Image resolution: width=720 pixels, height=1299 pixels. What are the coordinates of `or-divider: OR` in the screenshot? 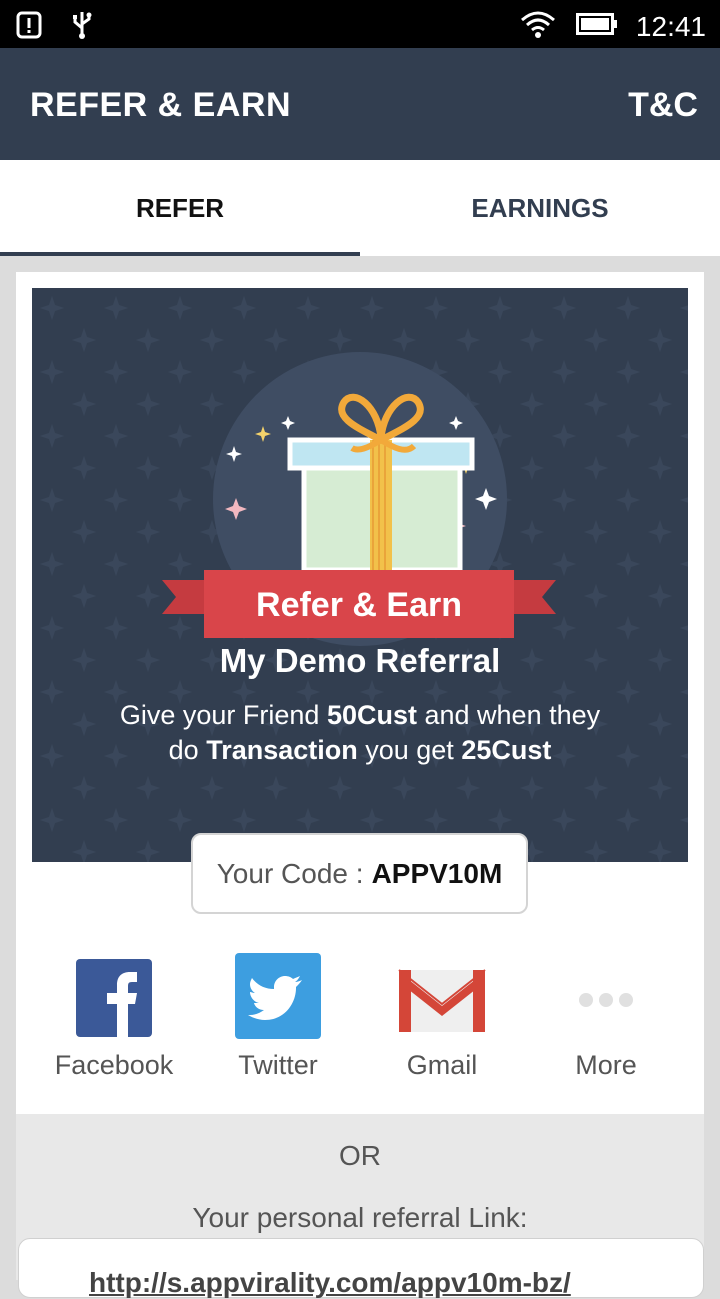 It's located at (360, 1155).